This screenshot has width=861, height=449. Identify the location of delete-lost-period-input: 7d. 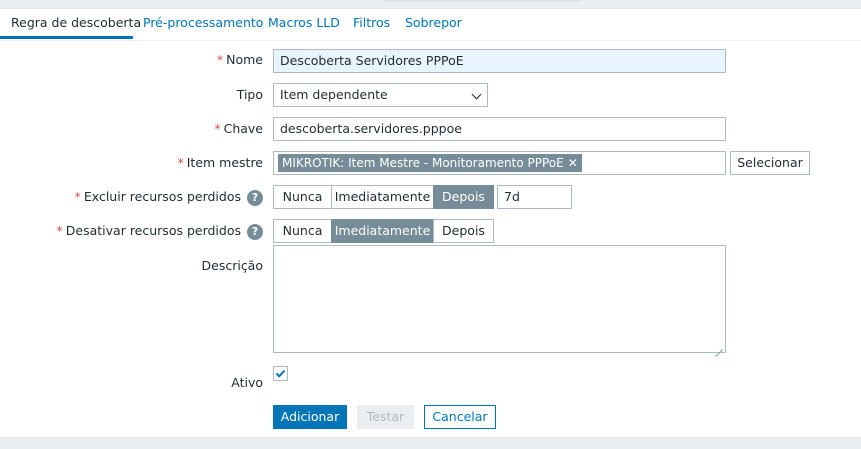
(534, 197).